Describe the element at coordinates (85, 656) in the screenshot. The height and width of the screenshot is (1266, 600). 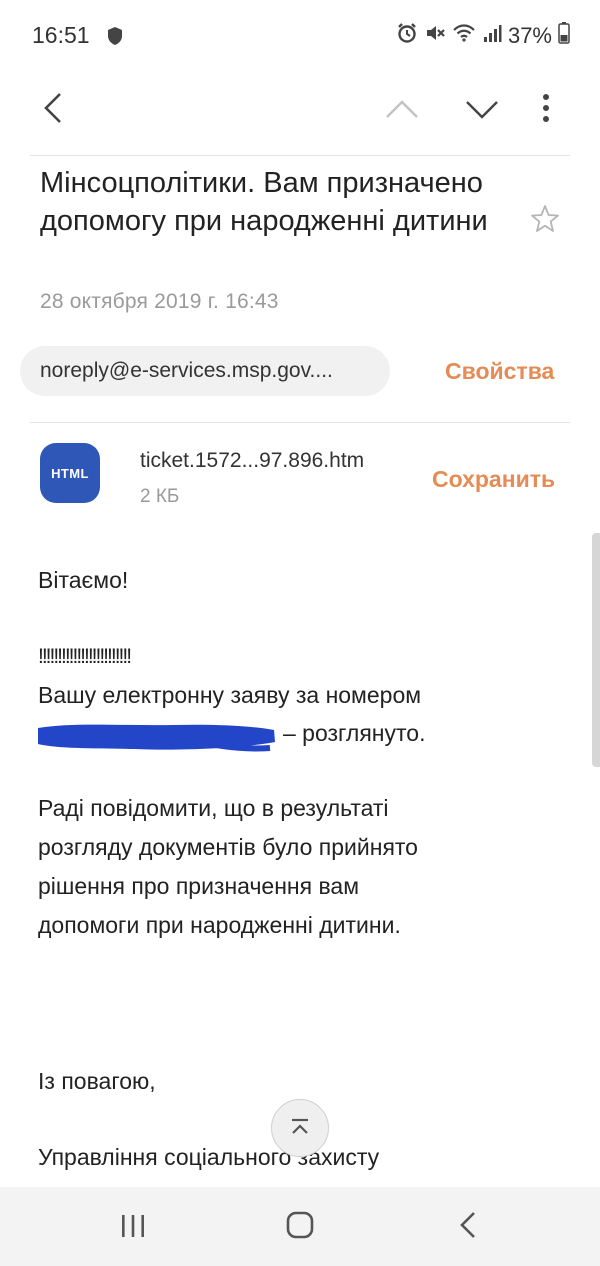
I see `body-exclamations: !!!!!!!!!!!!!!!!!!!!!!!!` at that location.